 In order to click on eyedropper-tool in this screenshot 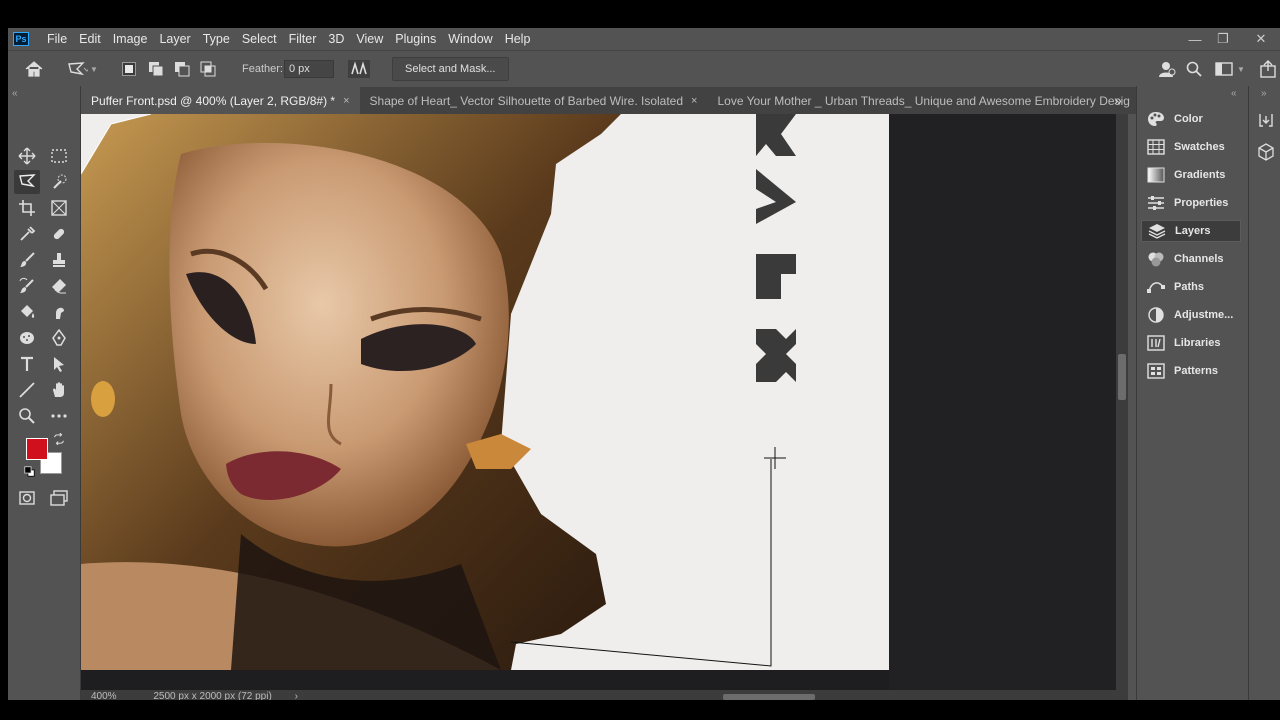, I will do `click(27, 234)`.